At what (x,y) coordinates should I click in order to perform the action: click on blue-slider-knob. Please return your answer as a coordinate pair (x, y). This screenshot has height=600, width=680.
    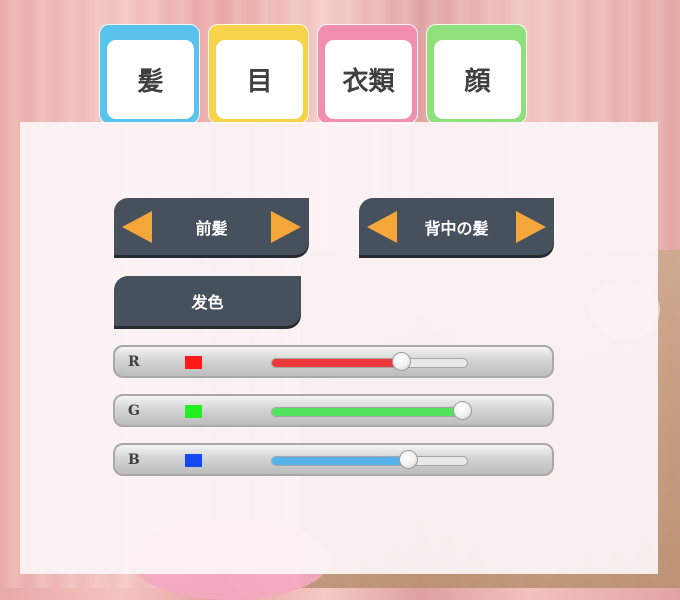
    Looking at the image, I should click on (409, 459).